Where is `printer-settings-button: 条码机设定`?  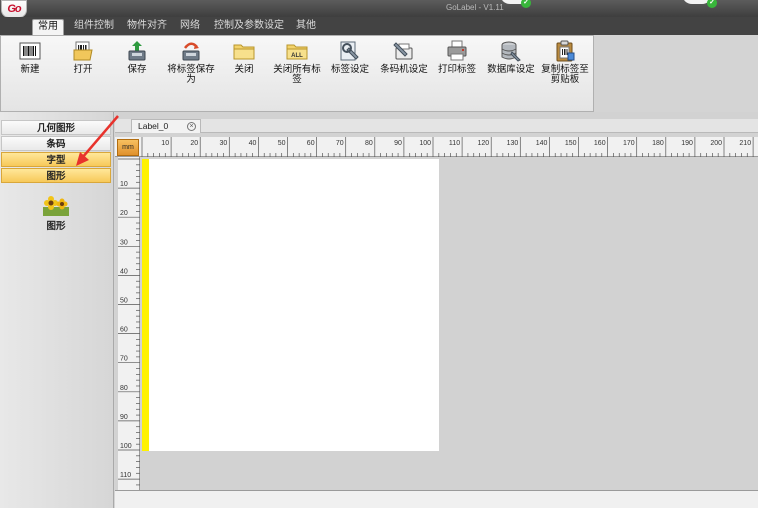
printer-settings-button: 条码机设定 is located at coordinates (404, 72).